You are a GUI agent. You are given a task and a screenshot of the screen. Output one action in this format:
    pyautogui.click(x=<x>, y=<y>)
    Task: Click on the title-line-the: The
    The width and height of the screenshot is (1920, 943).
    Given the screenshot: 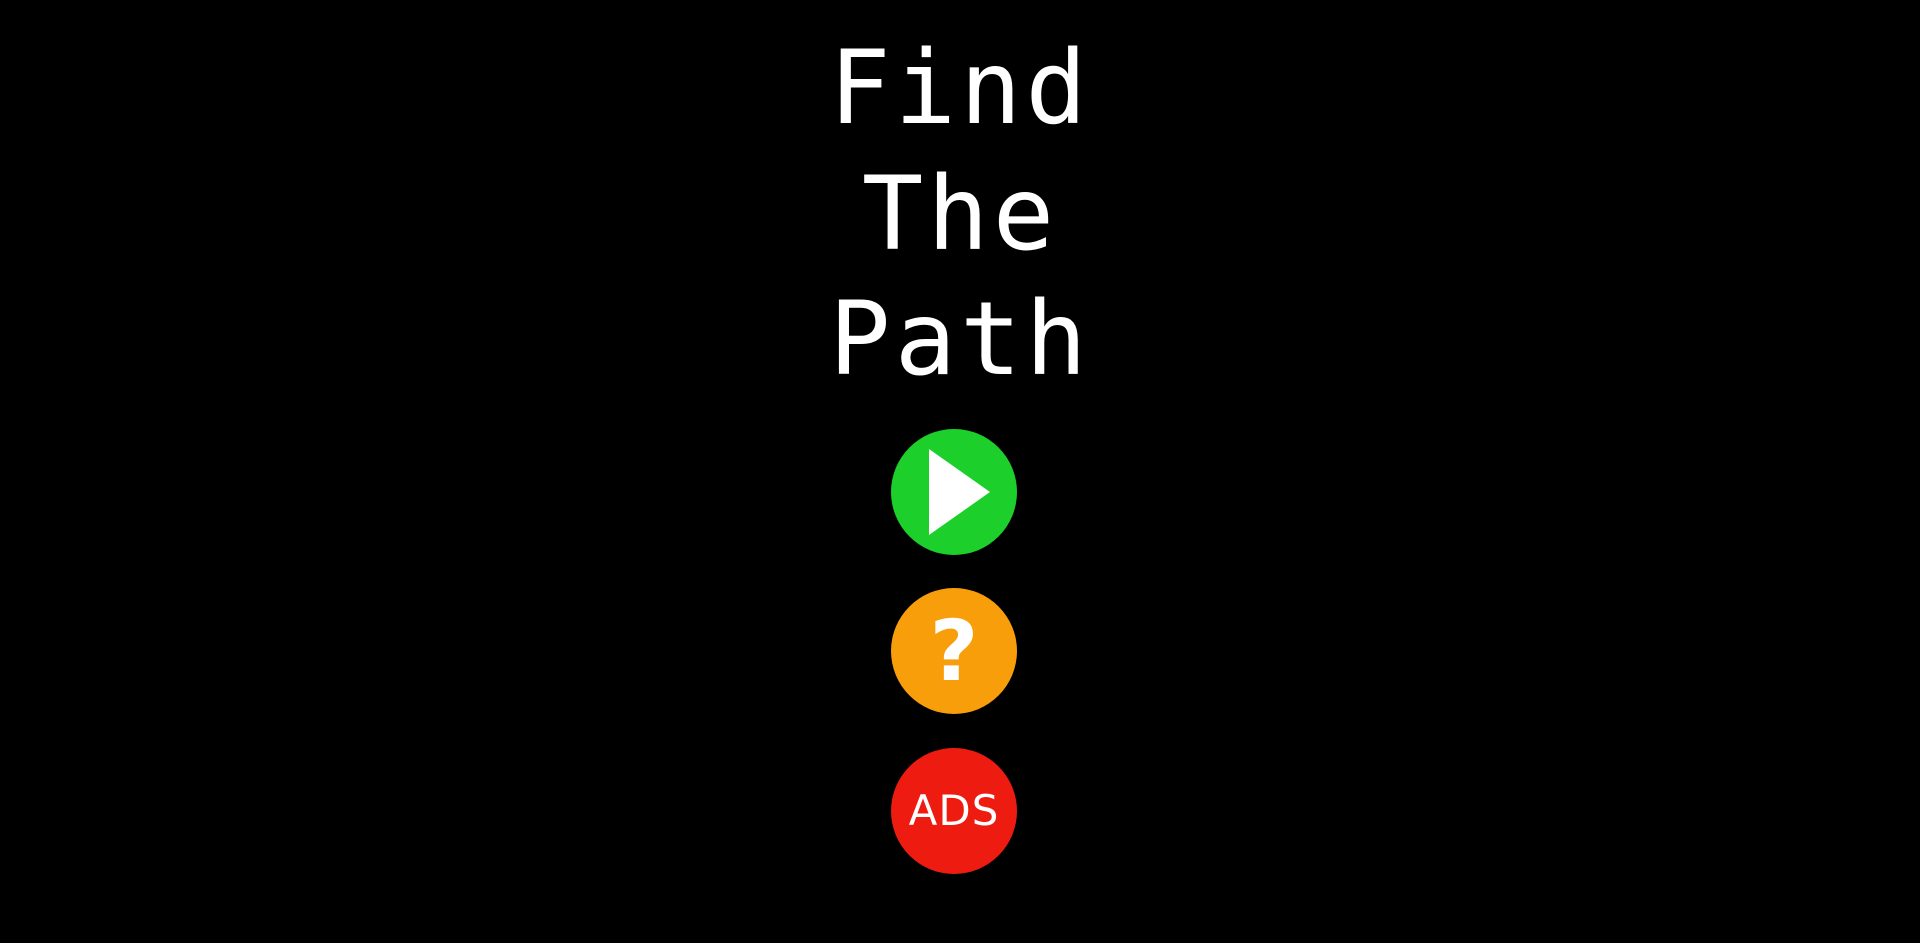 What is the action you would take?
    pyautogui.click(x=960, y=214)
    